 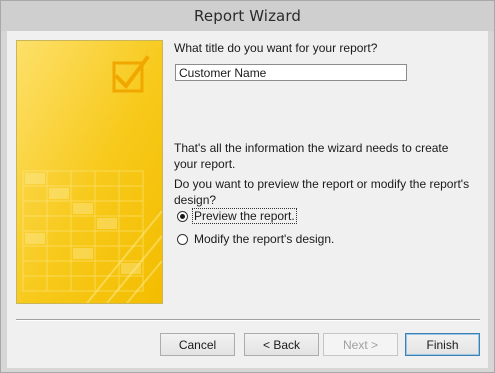 What do you see at coordinates (442, 344) in the screenshot?
I see `finish-button: Finish` at bounding box center [442, 344].